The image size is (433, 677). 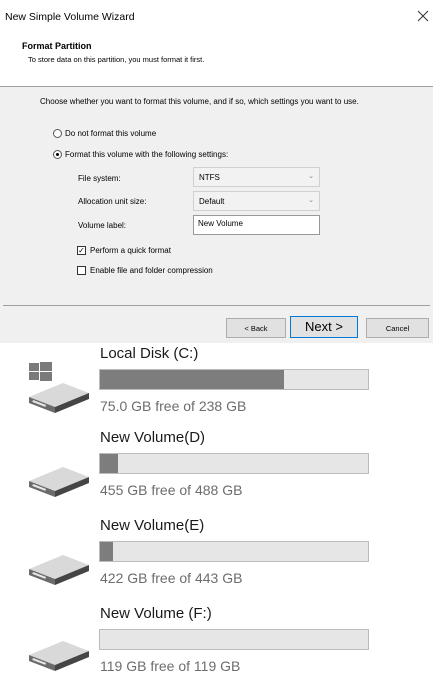 I want to click on title-bar: New Simple Volume Wizard, so click(x=216, y=17).